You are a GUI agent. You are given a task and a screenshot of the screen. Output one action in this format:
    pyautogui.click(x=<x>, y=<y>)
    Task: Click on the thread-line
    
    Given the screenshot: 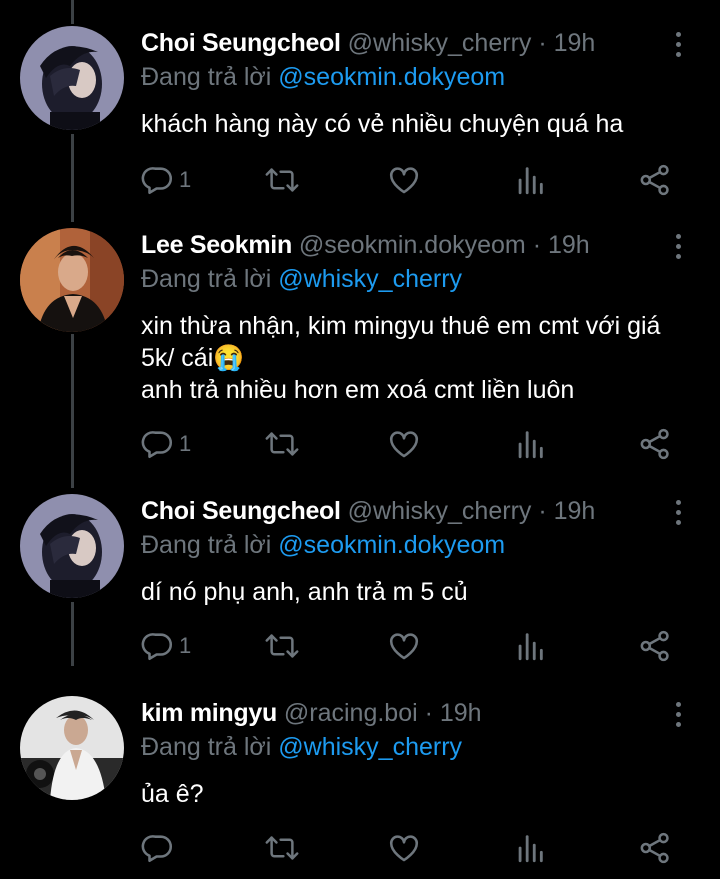 What is the action you would take?
    pyautogui.click(x=72, y=12)
    